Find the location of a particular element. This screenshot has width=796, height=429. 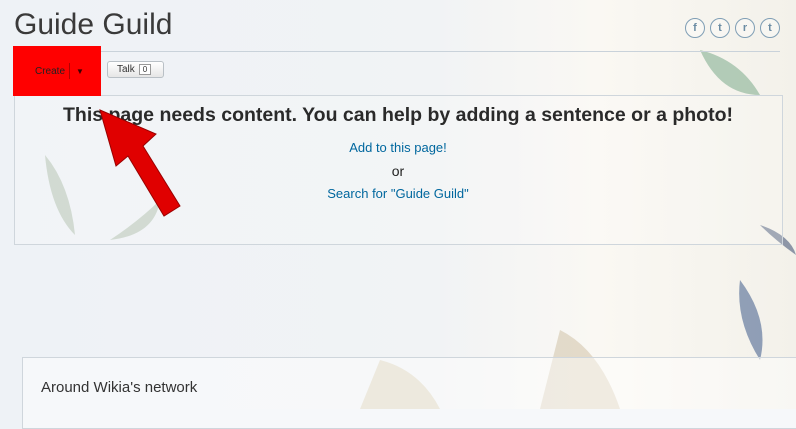

create-button-highlight: Create ▼ is located at coordinates (57, 71).